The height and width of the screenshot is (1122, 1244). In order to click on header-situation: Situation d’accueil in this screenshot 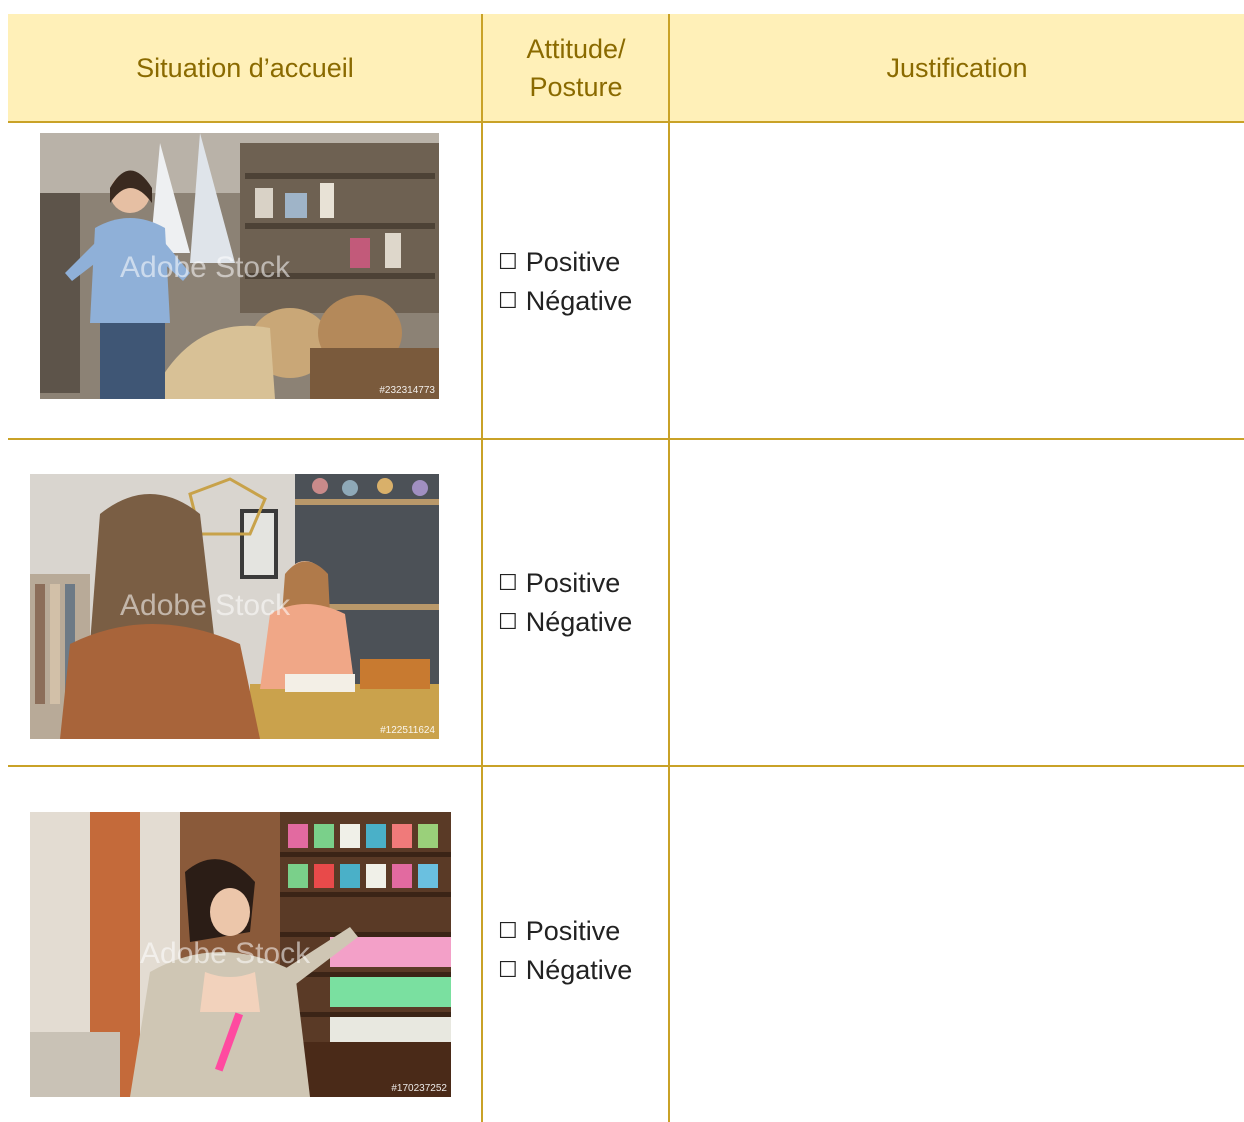, I will do `click(245, 68)`.